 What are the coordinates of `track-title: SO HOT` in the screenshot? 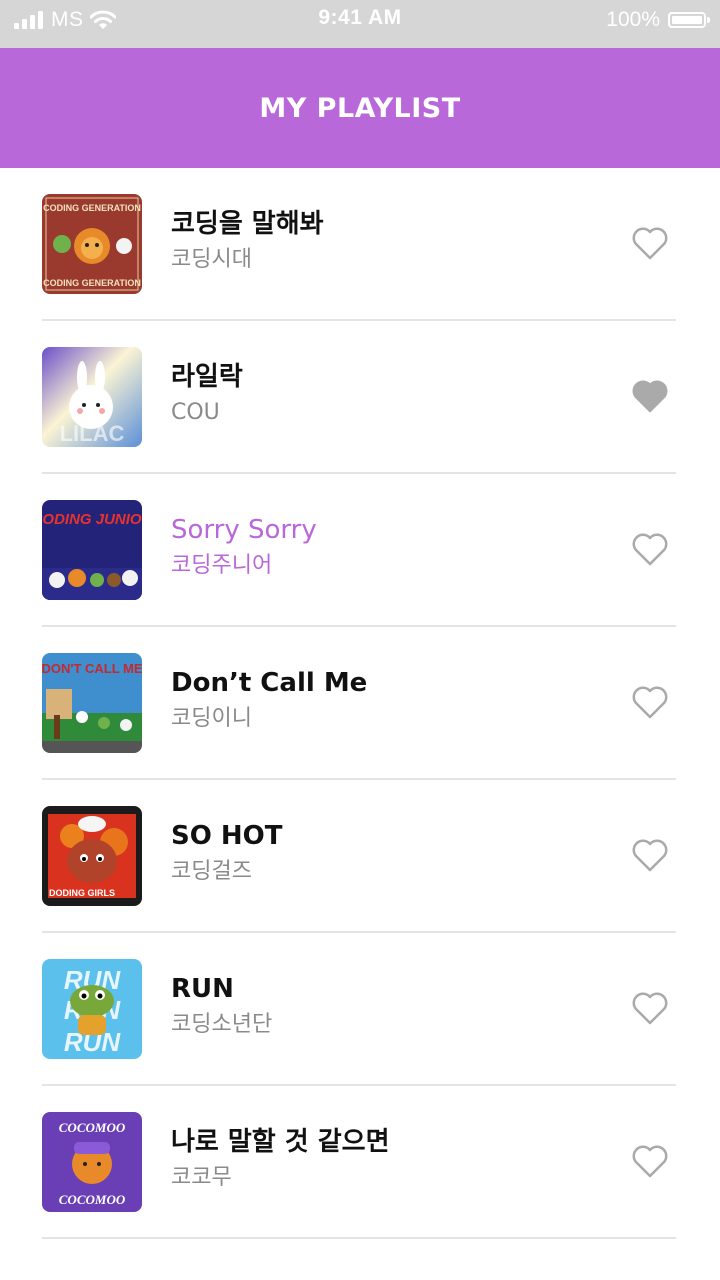 It's located at (227, 835).